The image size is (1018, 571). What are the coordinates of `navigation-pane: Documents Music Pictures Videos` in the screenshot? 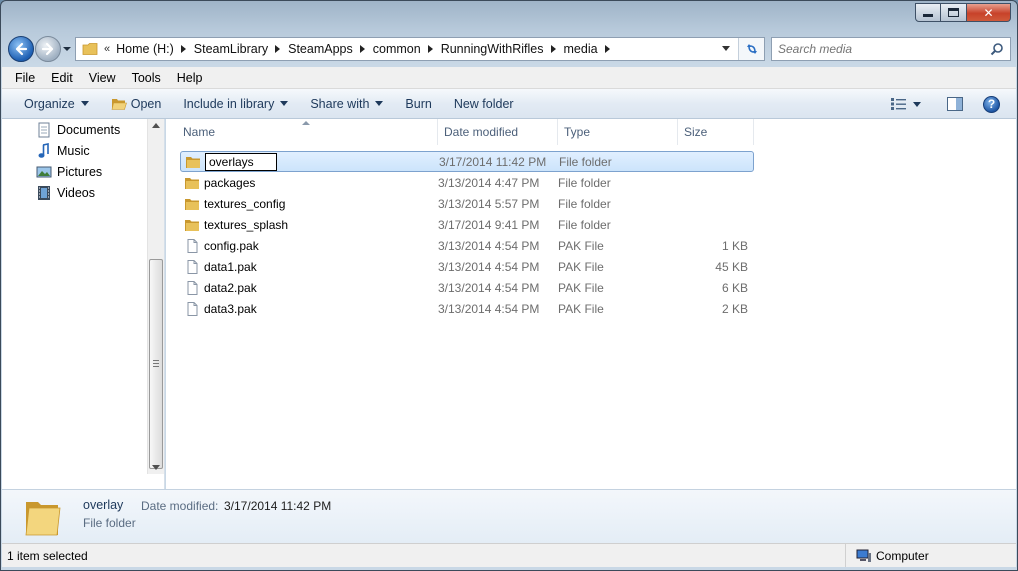 It's located at (83, 304).